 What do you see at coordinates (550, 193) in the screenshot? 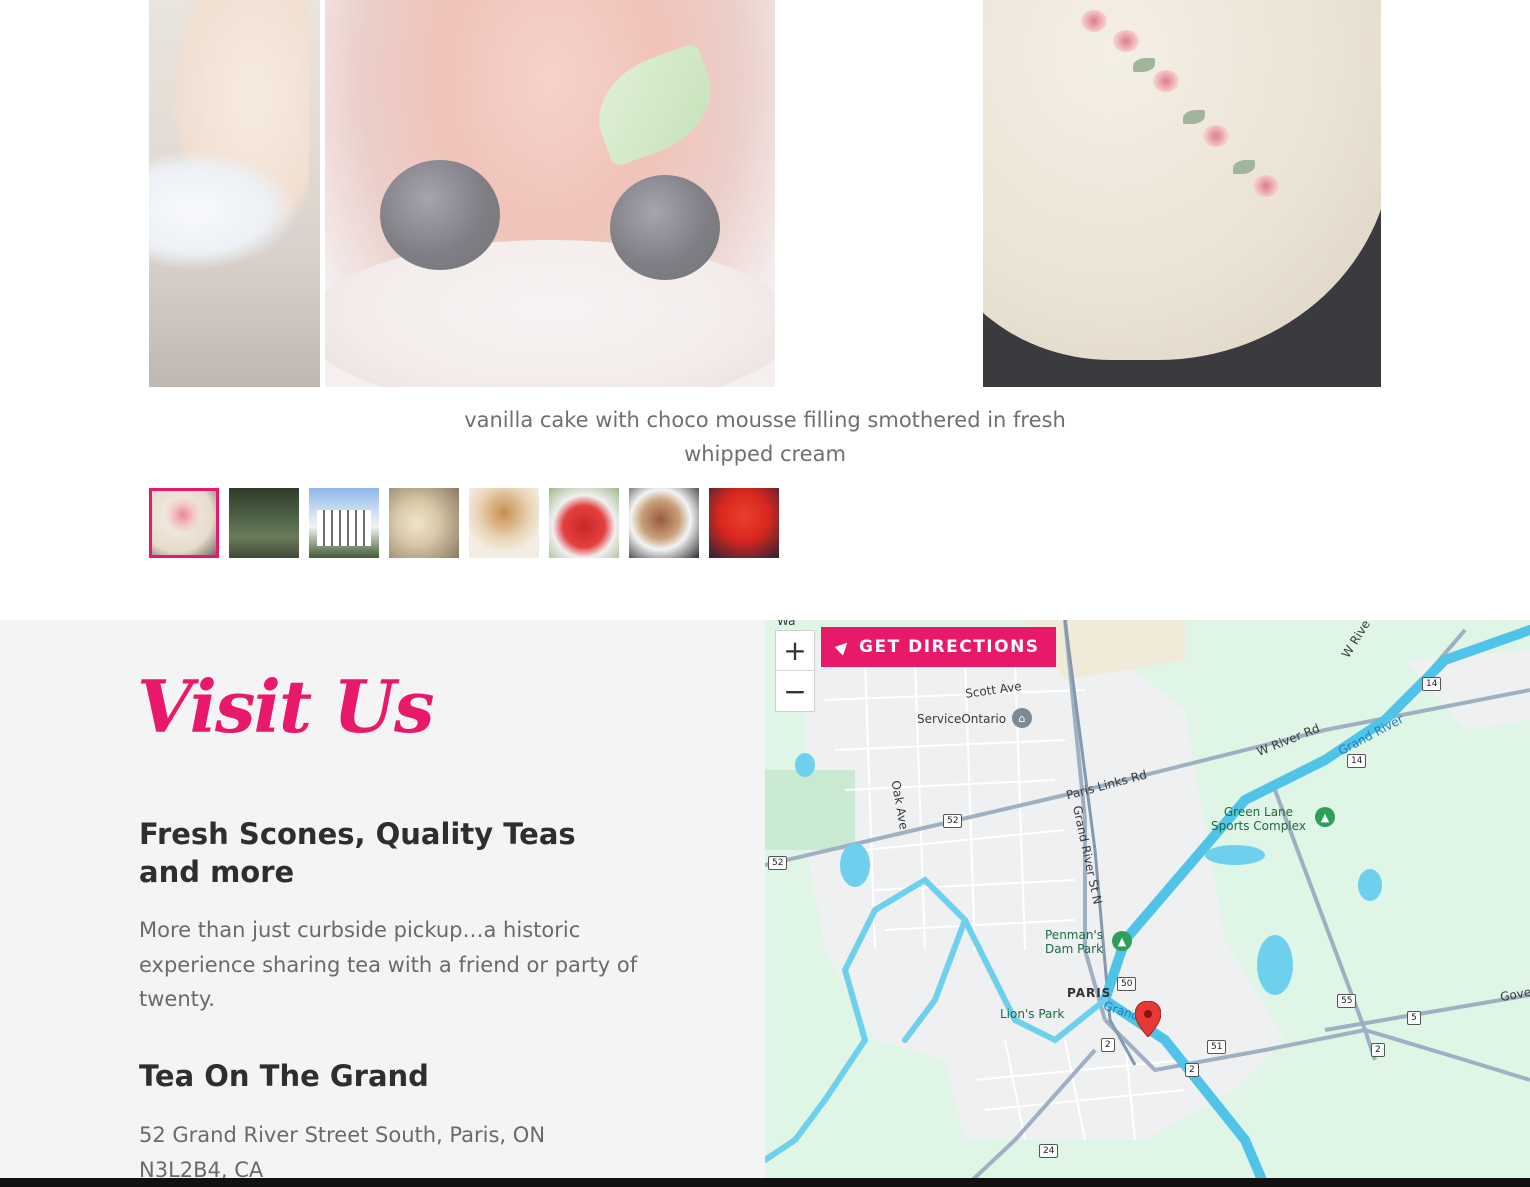
I see `gallery-slide-image` at bounding box center [550, 193].